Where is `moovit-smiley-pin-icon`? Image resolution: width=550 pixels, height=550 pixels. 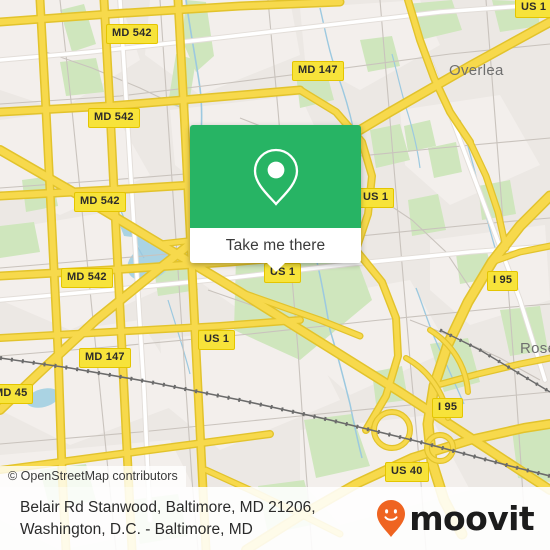
moovit-smiley-pin-icon is located at coordinates (391, 518).